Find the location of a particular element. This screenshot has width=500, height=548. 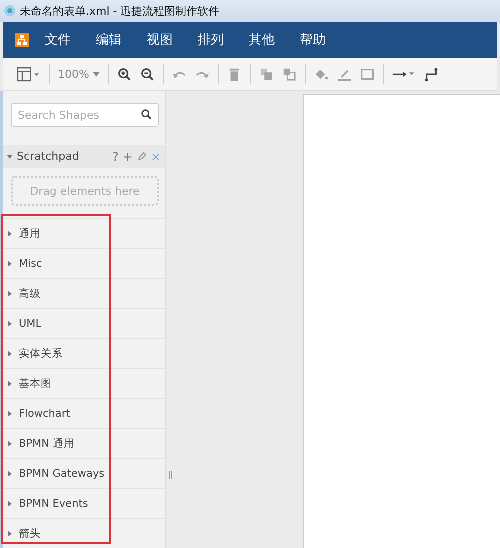

menu-item: 编辑 is located at coordinates (109, 40).